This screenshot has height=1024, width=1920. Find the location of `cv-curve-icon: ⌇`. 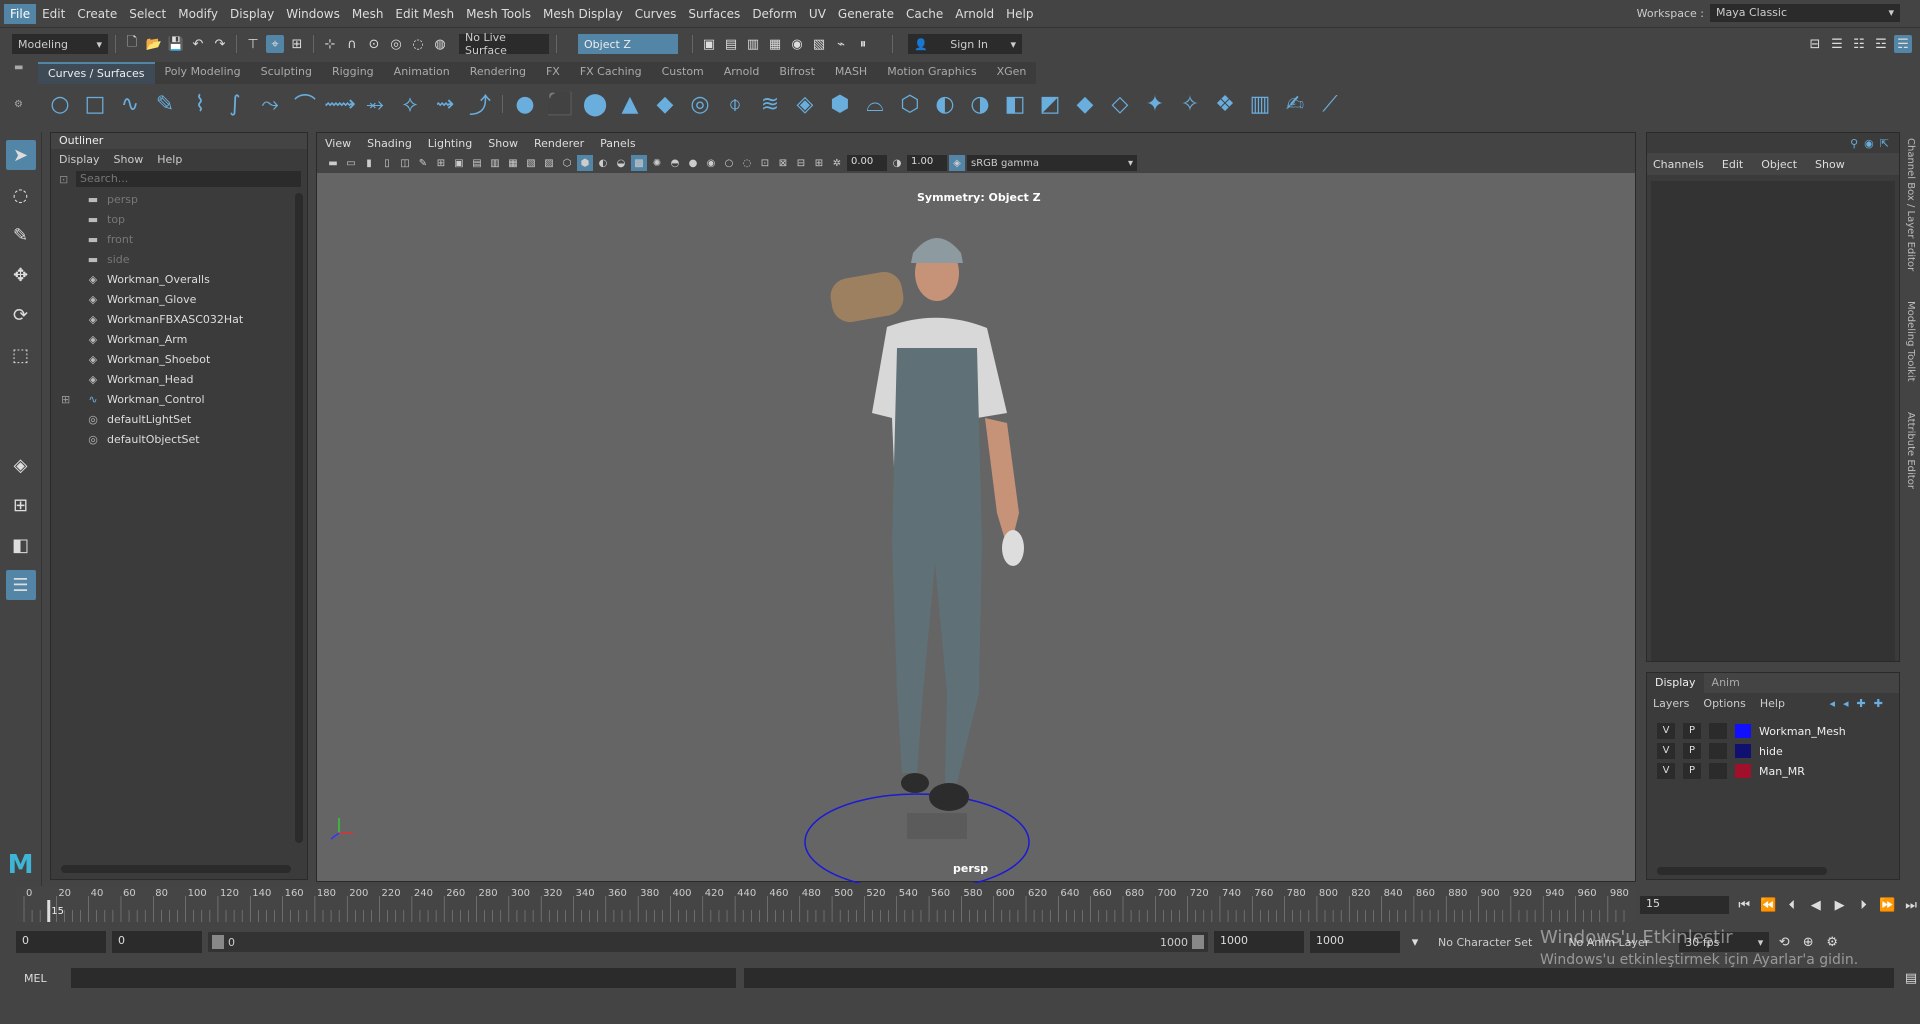

cv-curve-icon: ⌇ is located at coordinates (200, 104).